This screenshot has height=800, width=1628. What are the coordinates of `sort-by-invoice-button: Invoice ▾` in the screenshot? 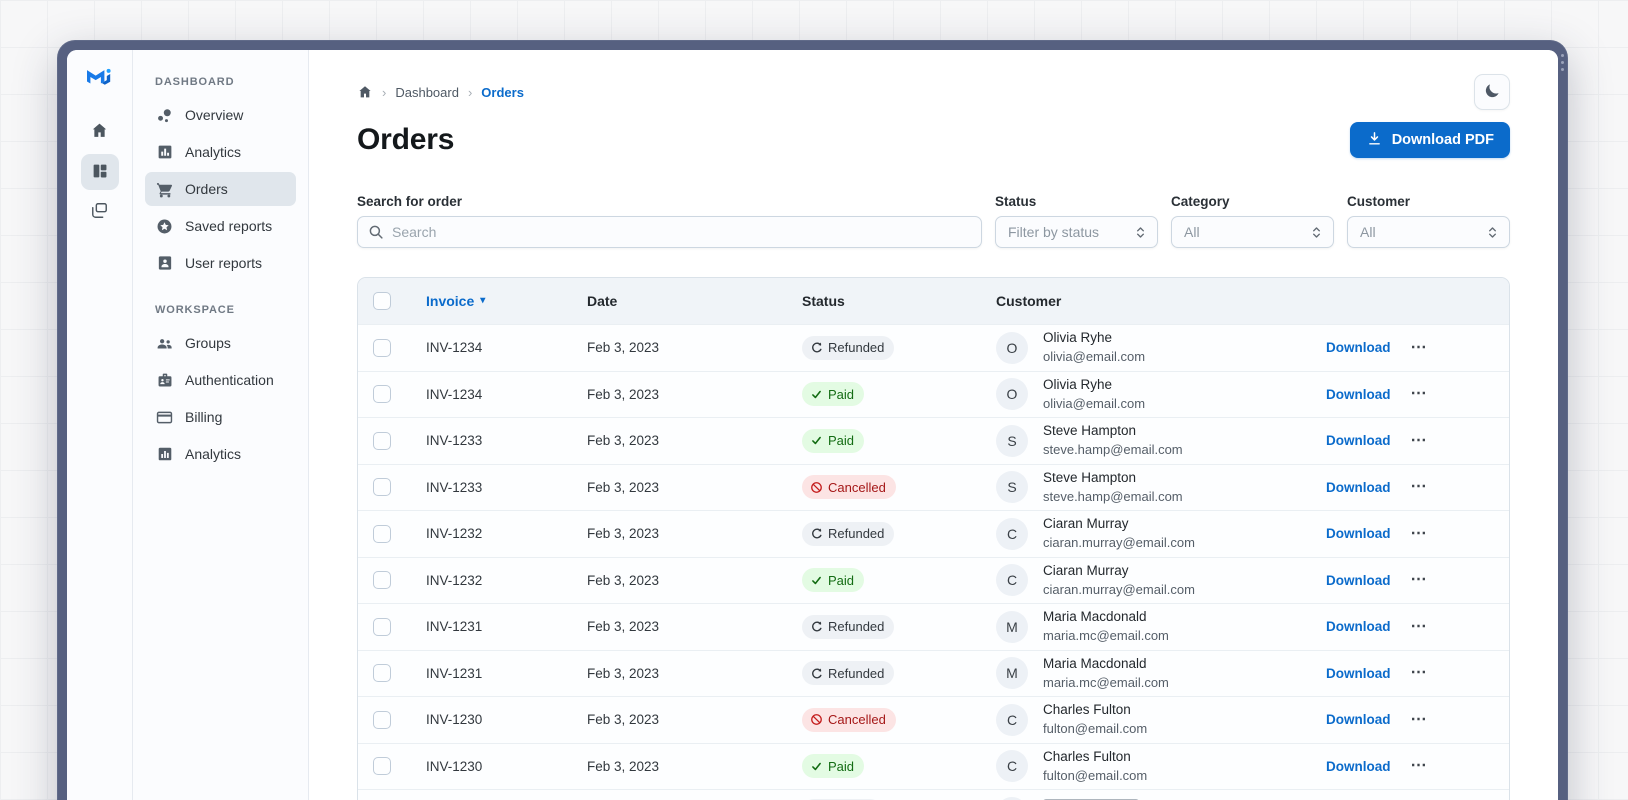 It's located at (455, 301).